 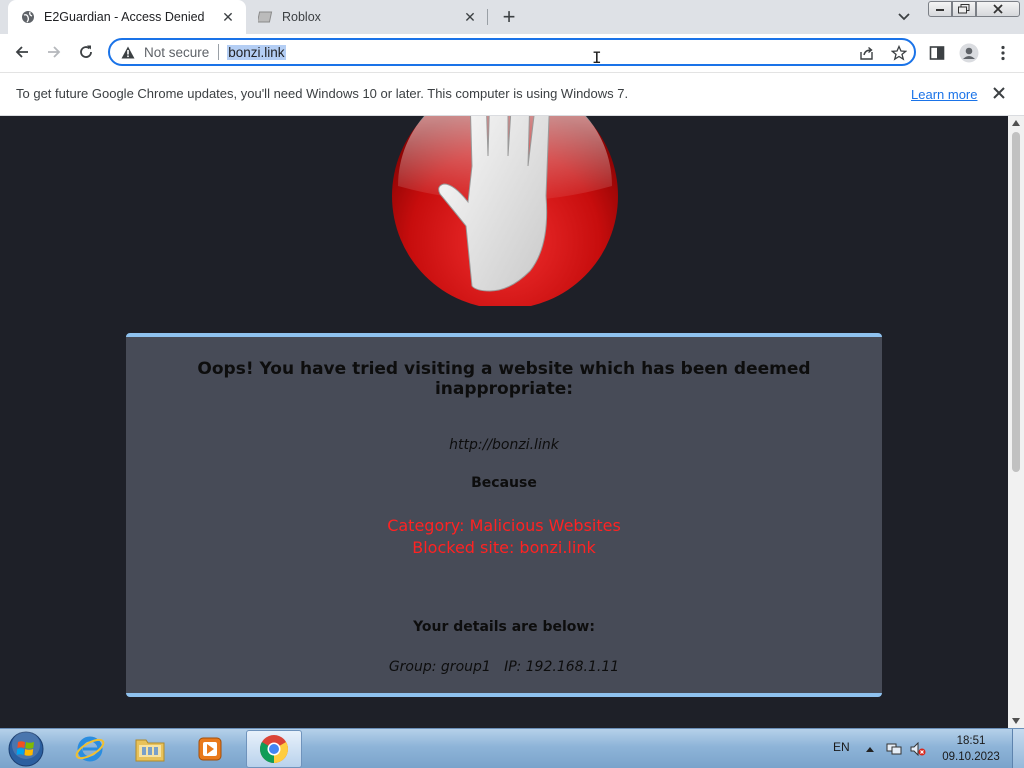 I want to click on category-line: Category: Malicious Websites, so click(x=504, y=525).